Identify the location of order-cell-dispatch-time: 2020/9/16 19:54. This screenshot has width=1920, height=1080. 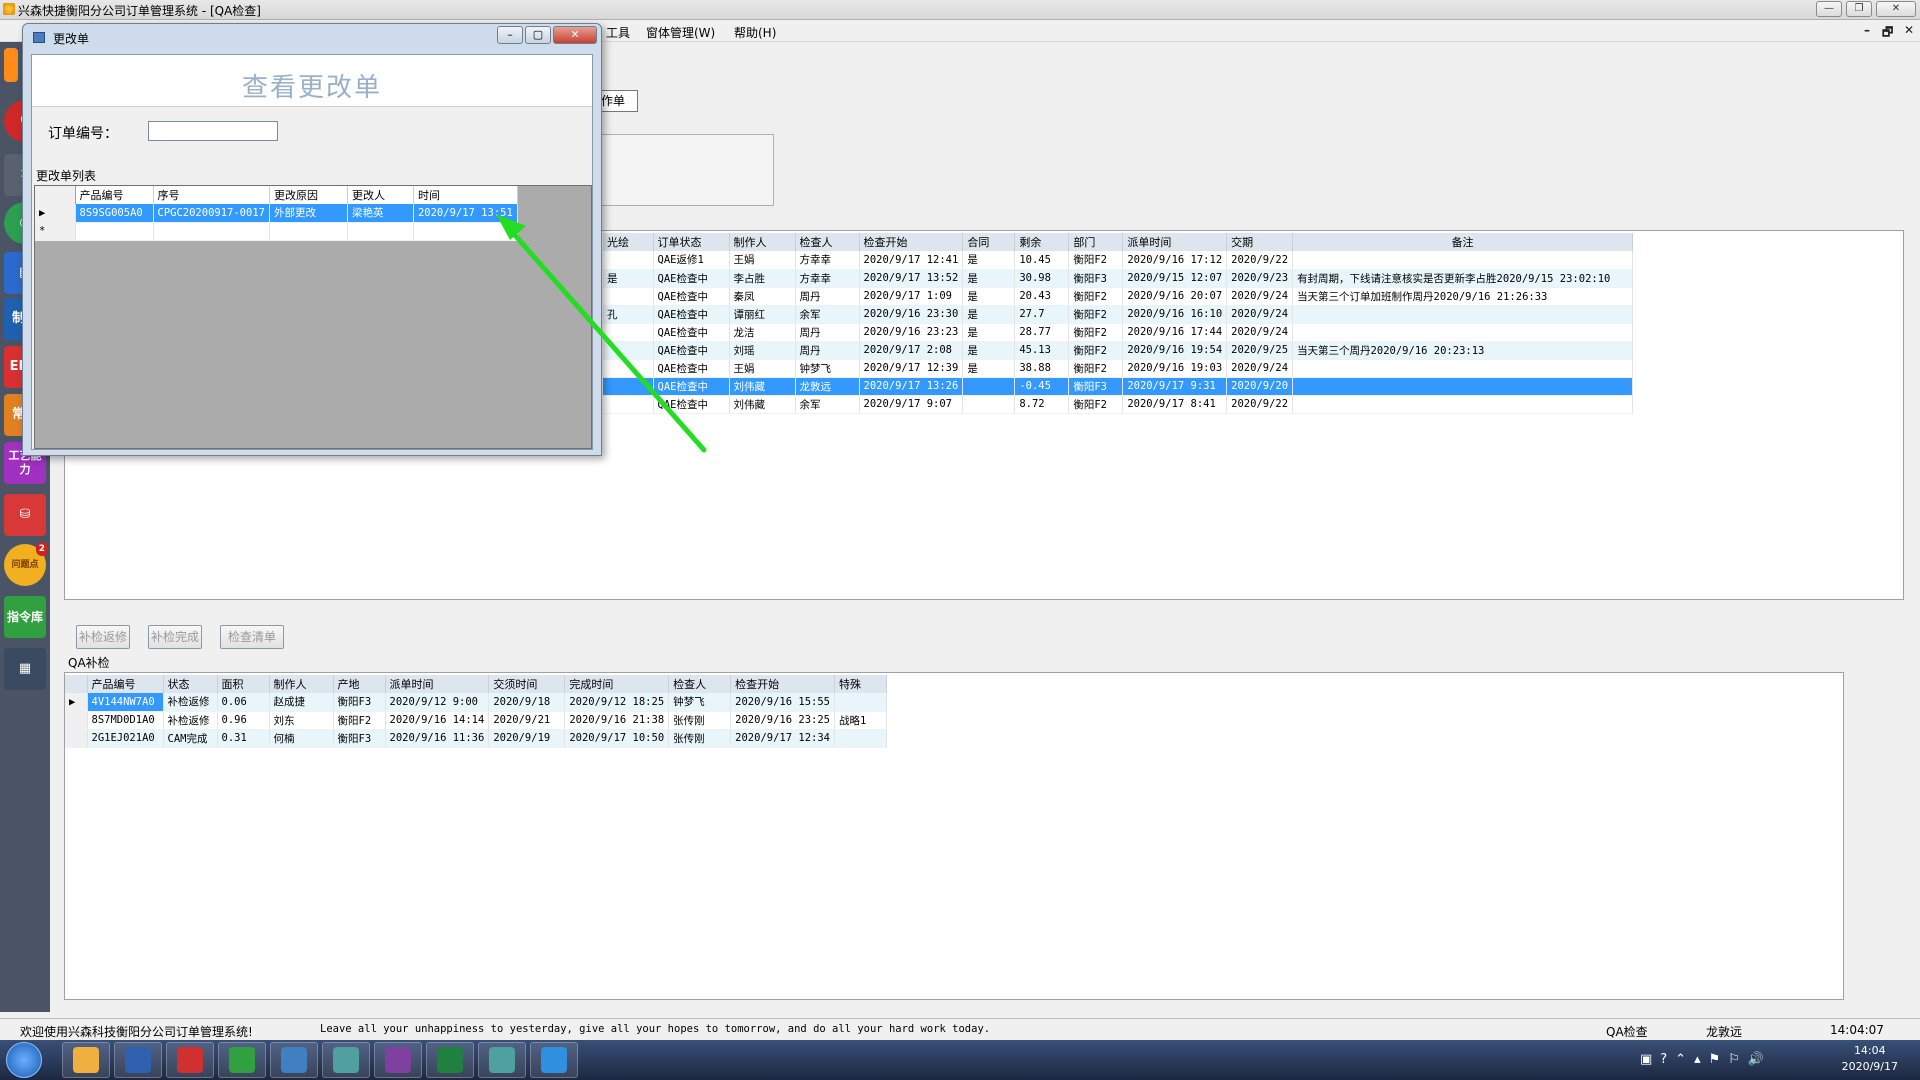
(1175, 350).